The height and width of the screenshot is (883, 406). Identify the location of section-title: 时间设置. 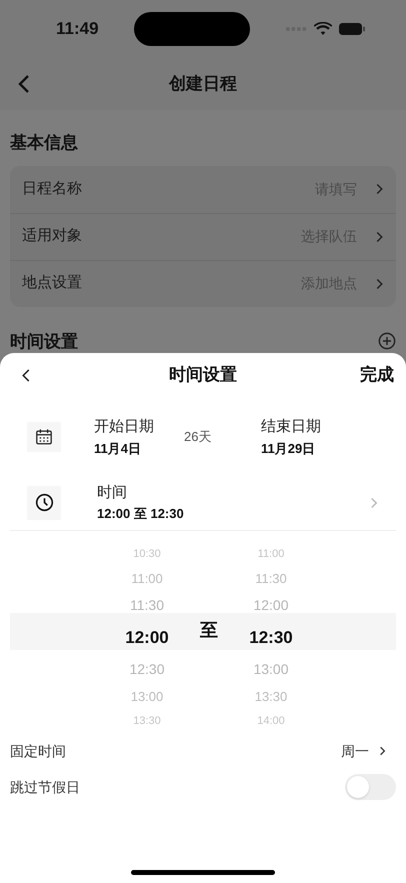
(44, 341).